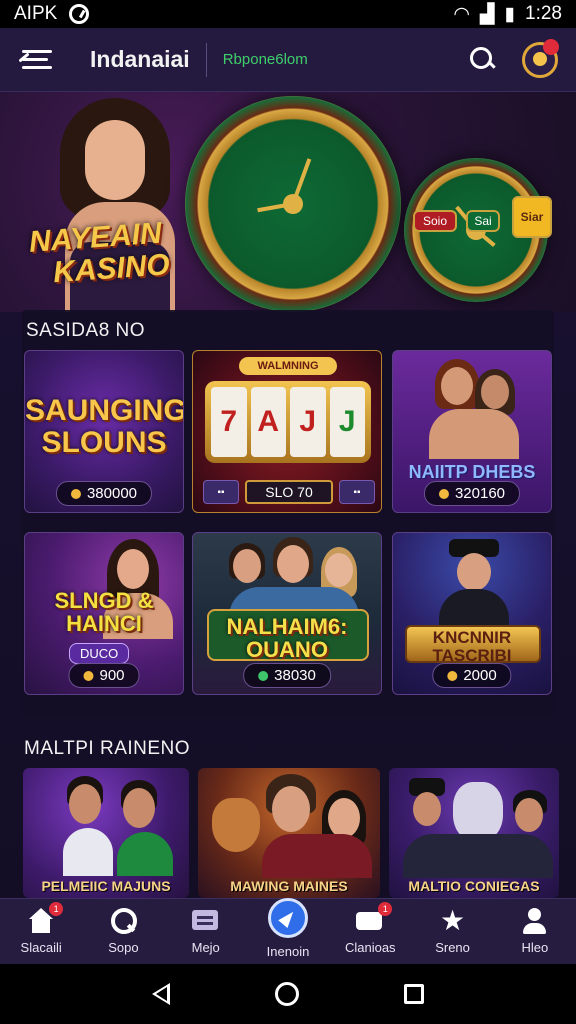 Image resolution: width=576 pixels, height=1024 pixels. What do you see at coordinates (104, 426) in the screenshot?
I see `game-title: SAUNGING SLOUNS` at bounding box center [104, 426].